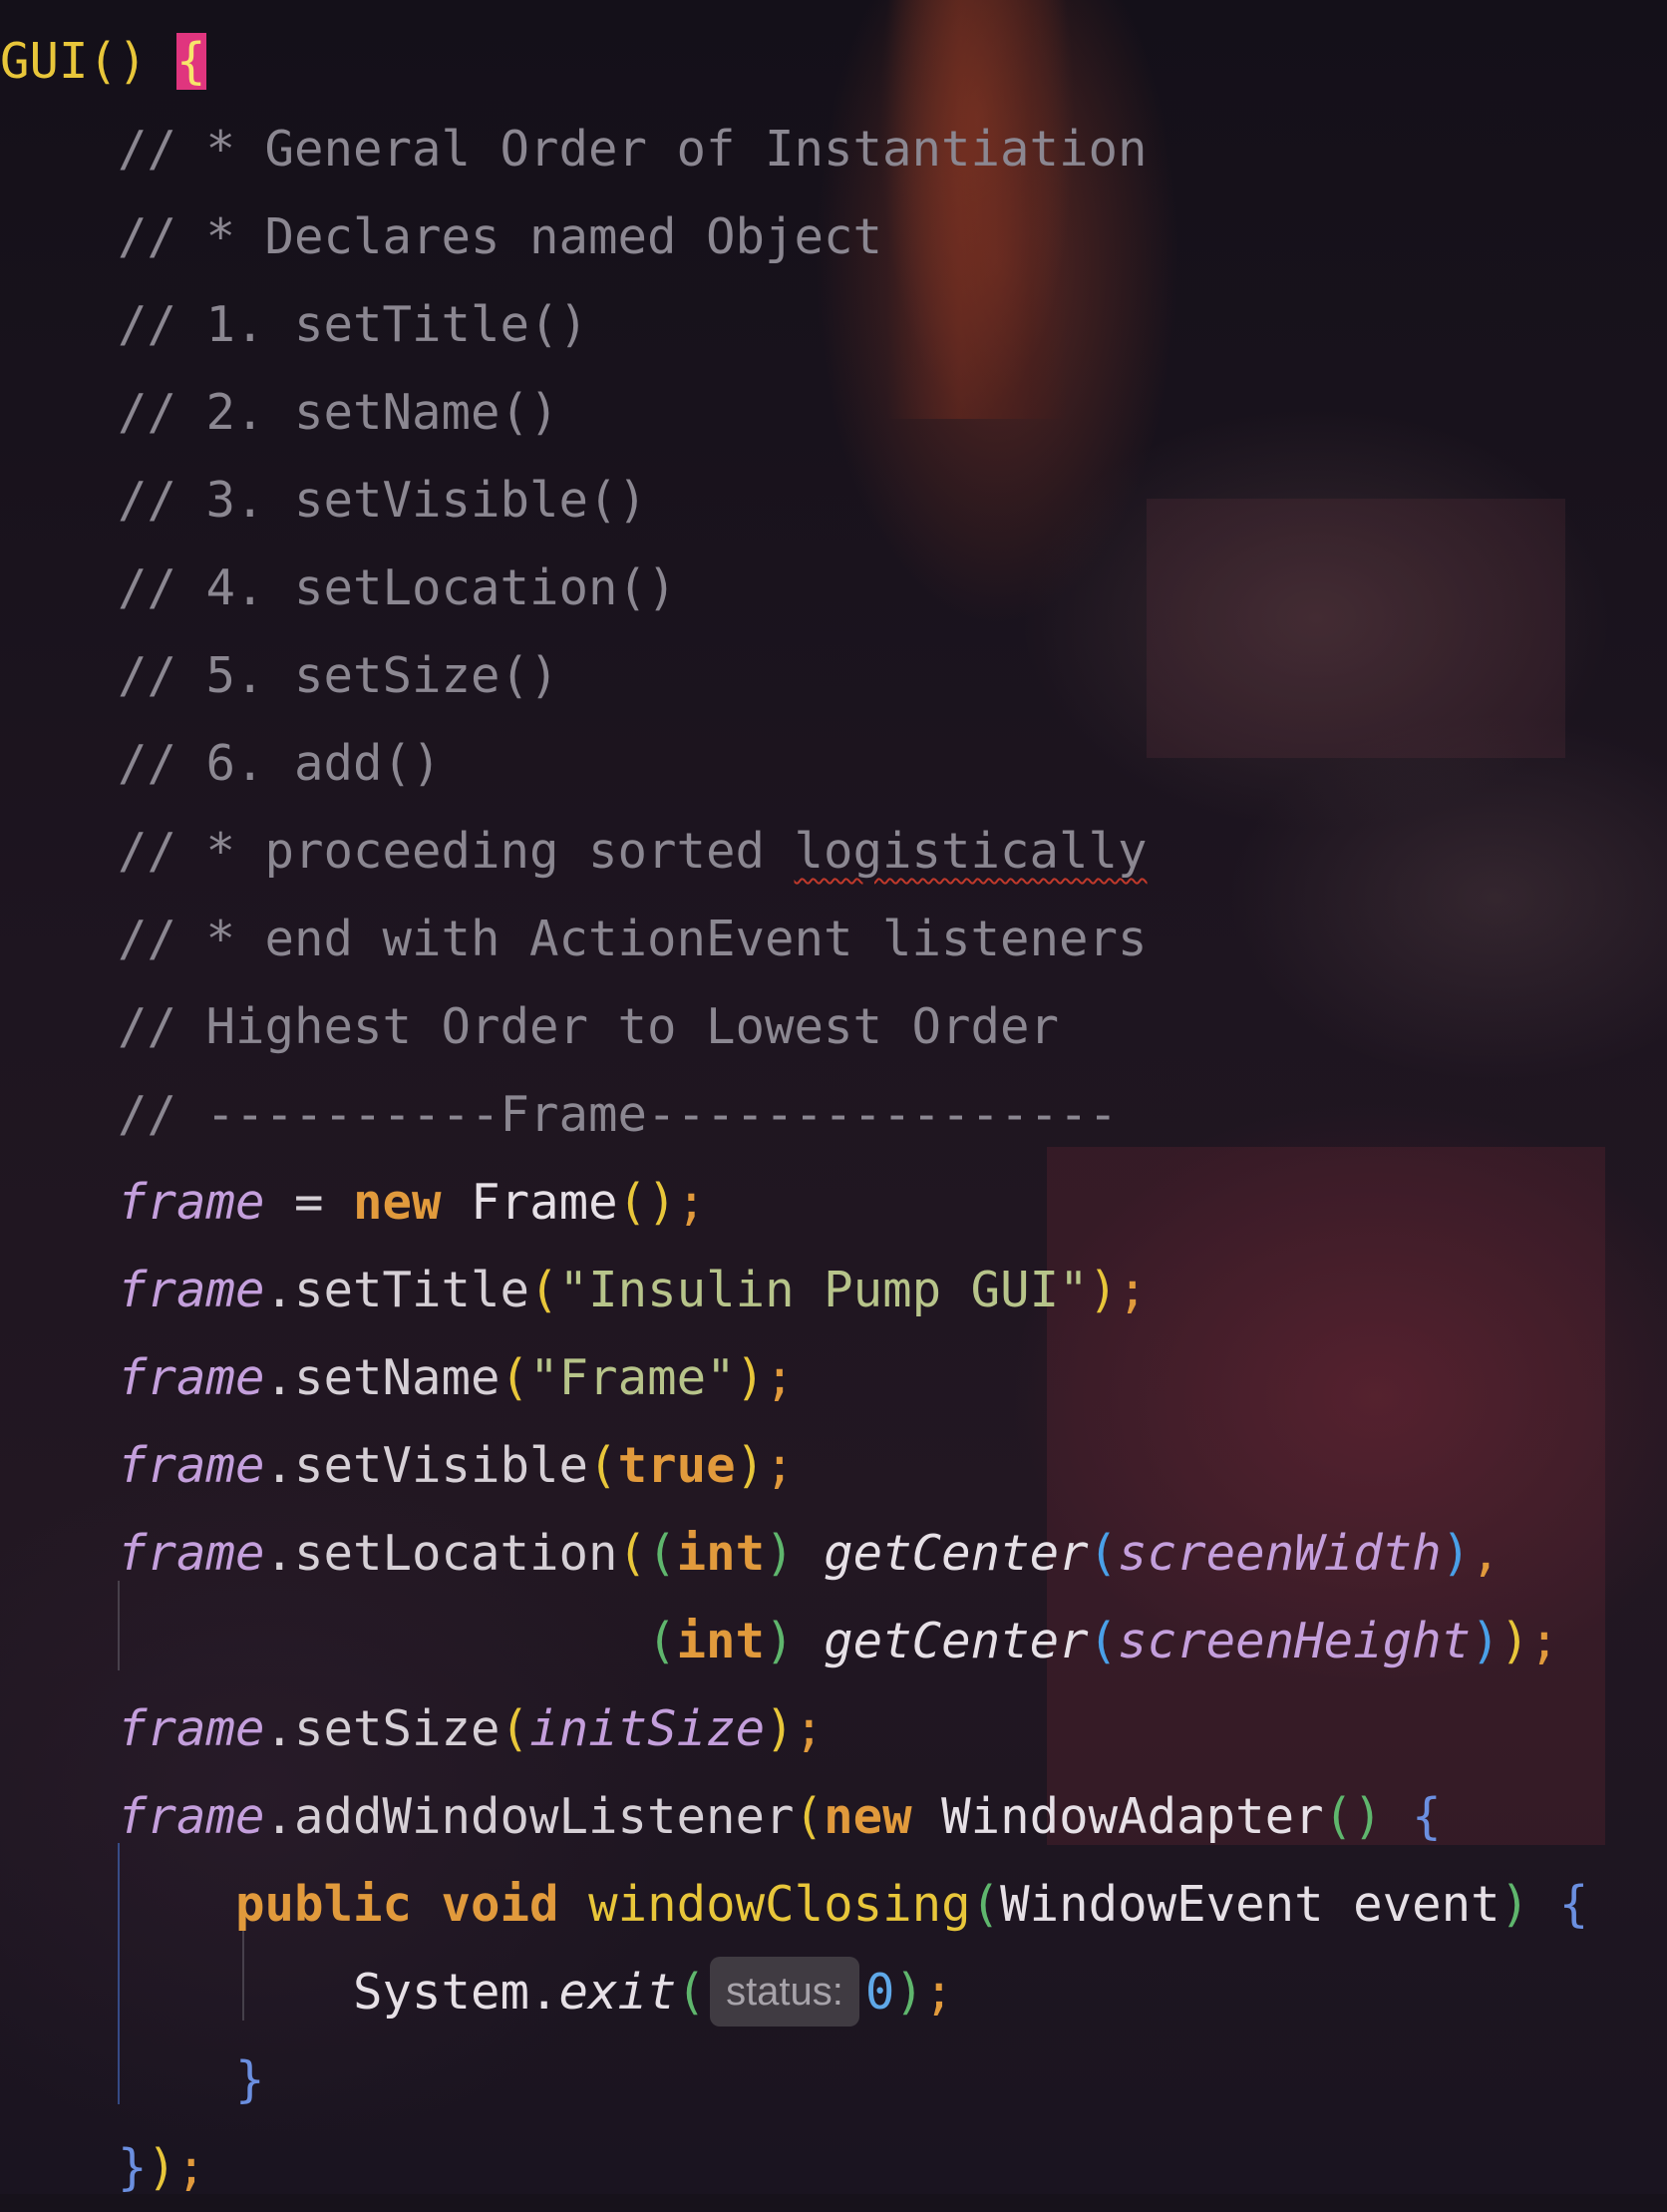  I want to click on variable-ref: initSize, so click(647, 1728).